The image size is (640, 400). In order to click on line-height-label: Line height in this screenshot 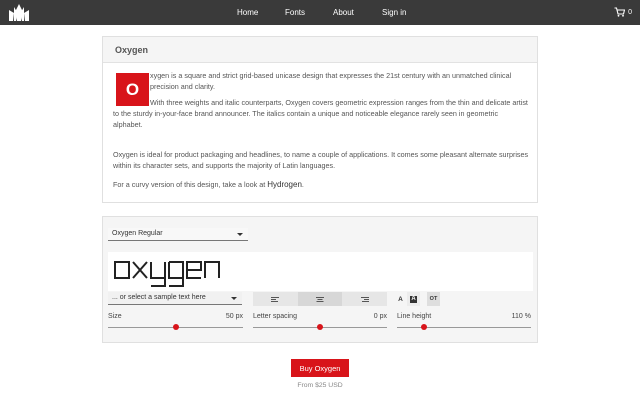, I will do `click(414, 316)`.